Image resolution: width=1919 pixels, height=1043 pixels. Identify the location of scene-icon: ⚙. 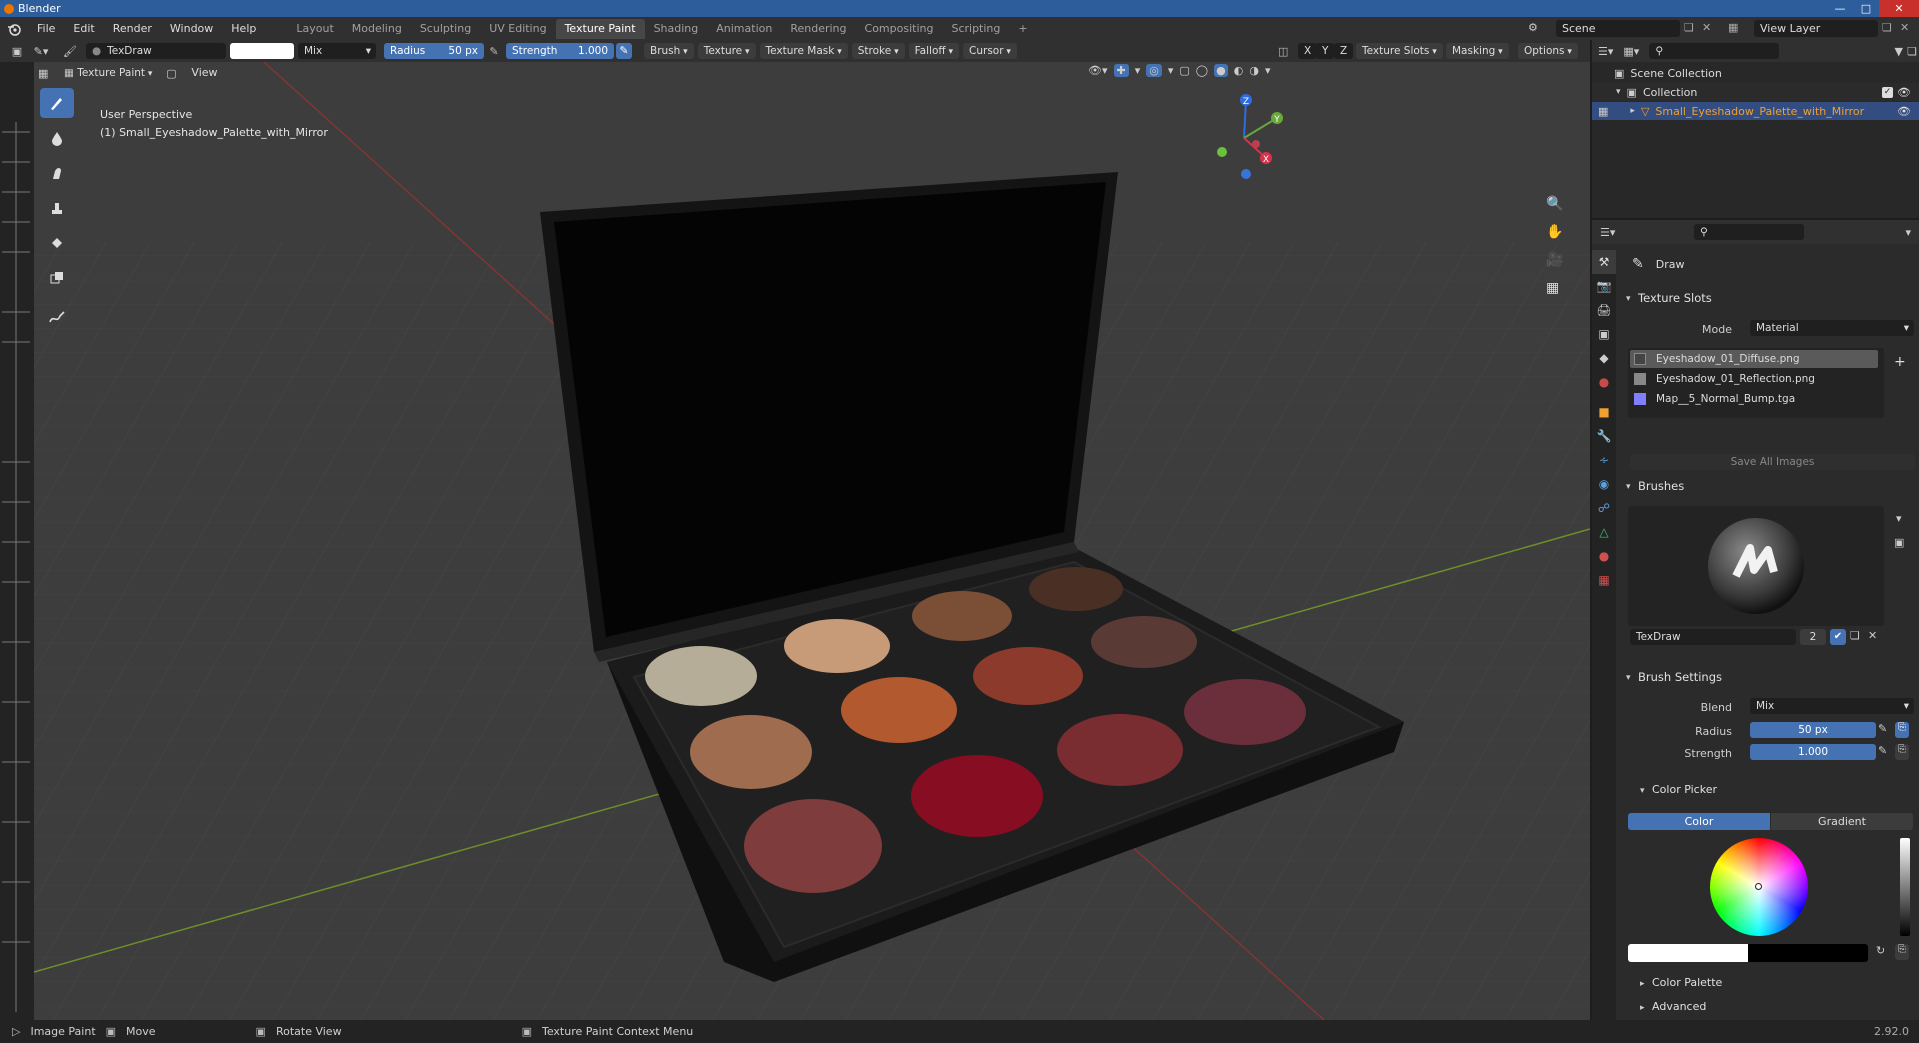
(1533, 27).